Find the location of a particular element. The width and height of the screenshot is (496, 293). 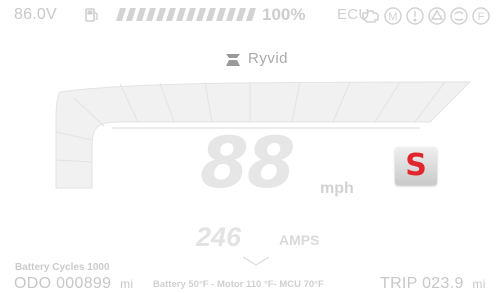

ride-mode-letter: S is located at coordinates (416, 165).